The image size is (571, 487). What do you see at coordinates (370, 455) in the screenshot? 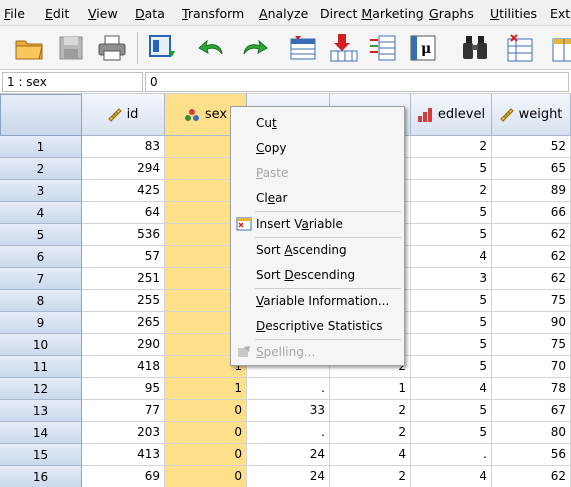
I see `cell-marital: 4` at bounding box center [370, 455].